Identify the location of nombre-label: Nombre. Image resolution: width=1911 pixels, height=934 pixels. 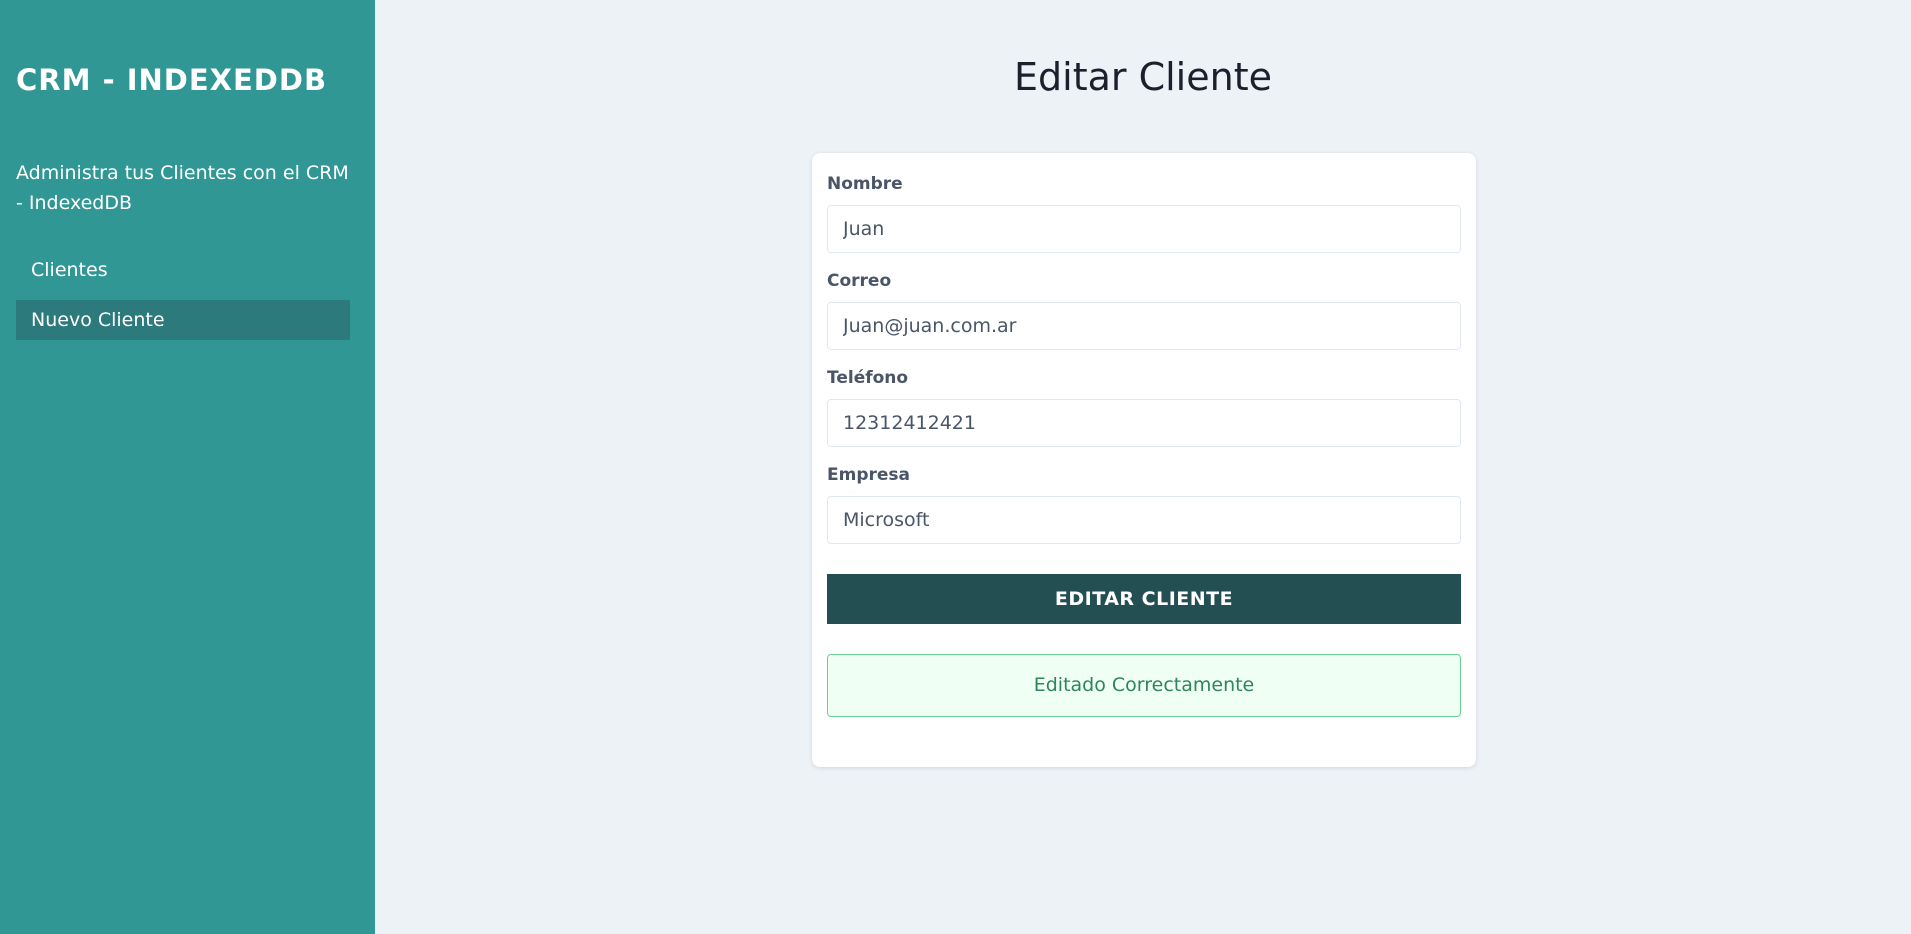
(865, 184).